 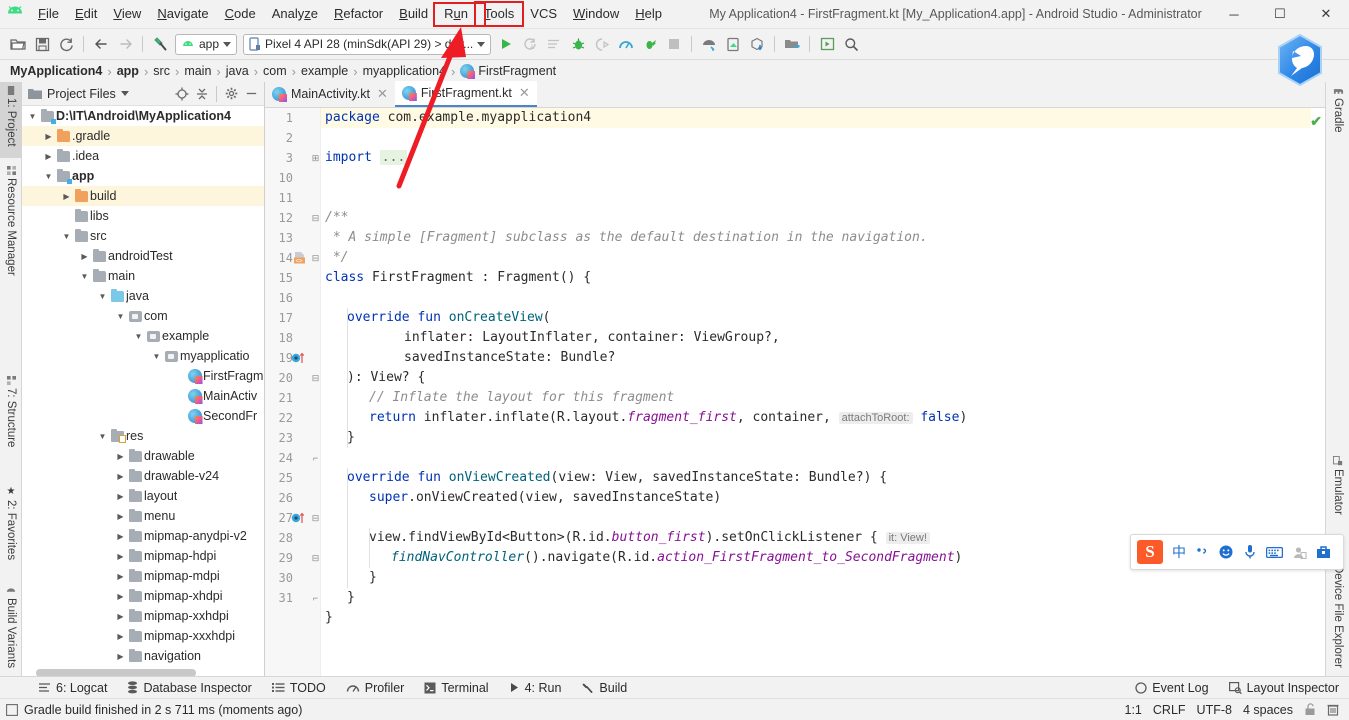 I want to click on avd-manager-icon, so click(x=709, y=44).